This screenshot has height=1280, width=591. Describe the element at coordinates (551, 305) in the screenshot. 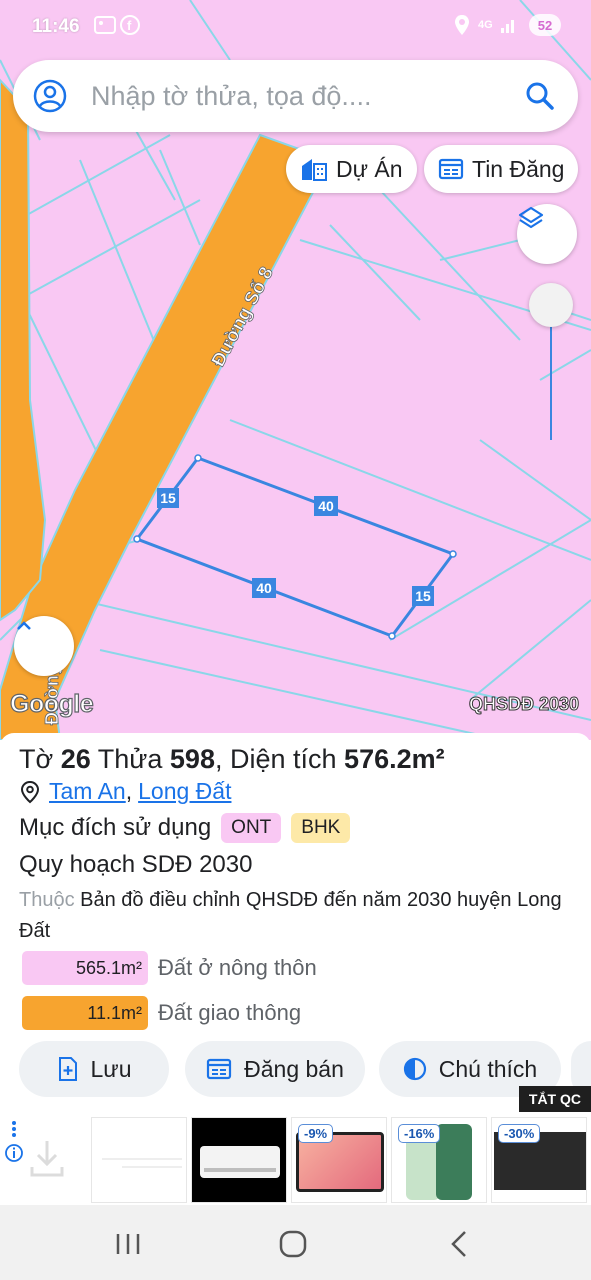

I see `opacity-slider-handle` at that location.